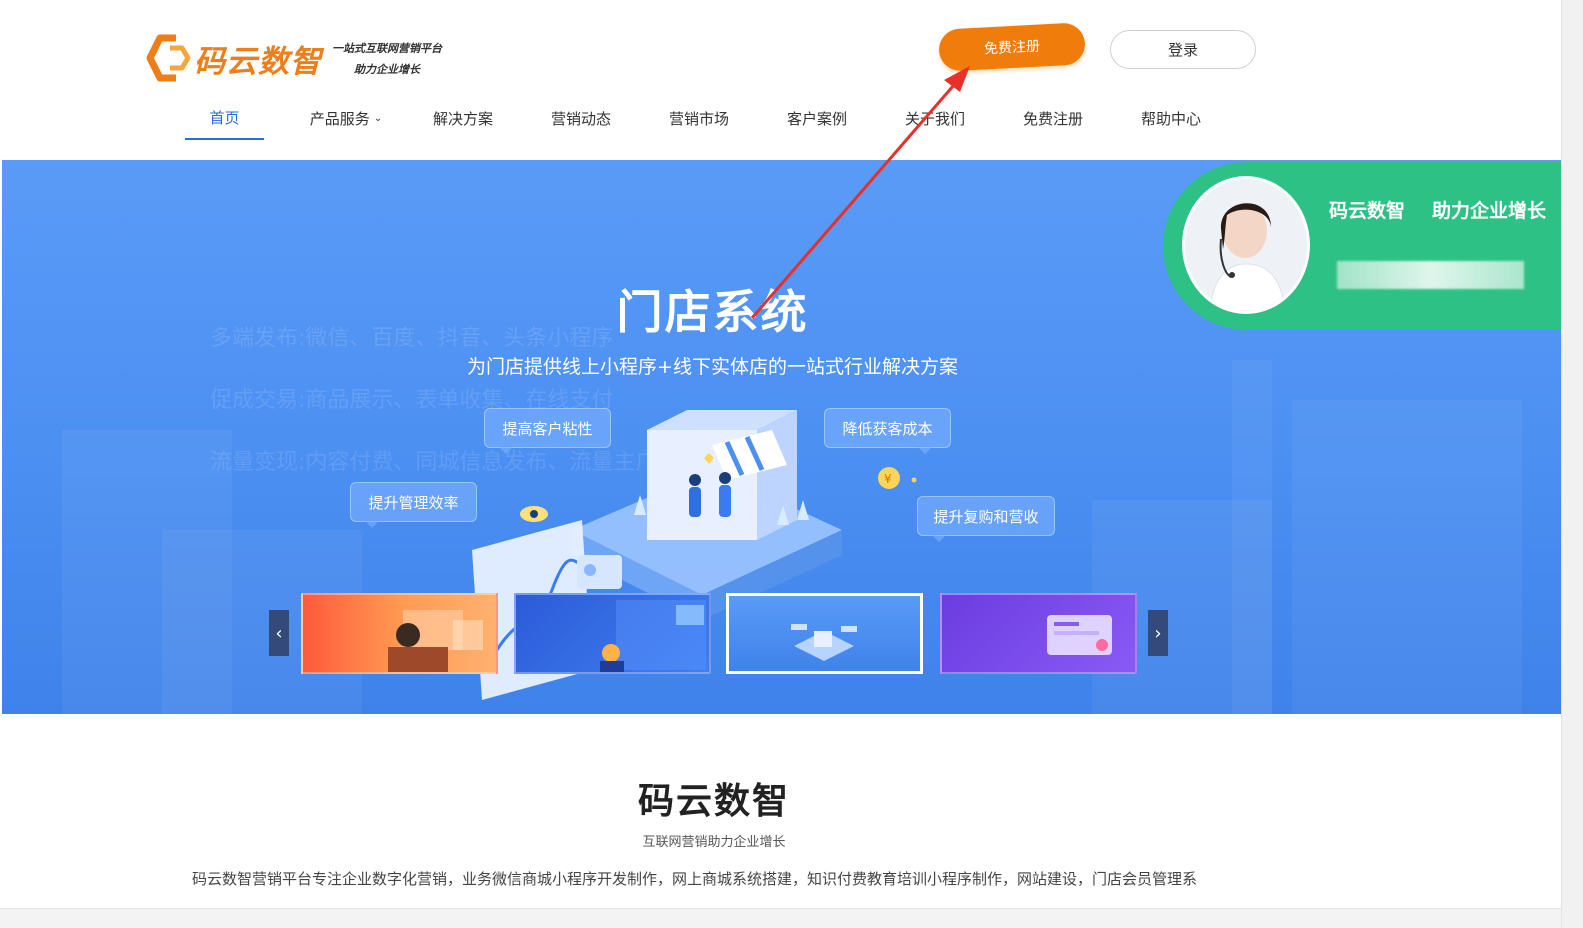 The height and width of the screenshot is (928, 1583). I want to click on nav-item-help: 帮助中心, so click(1171, 118).